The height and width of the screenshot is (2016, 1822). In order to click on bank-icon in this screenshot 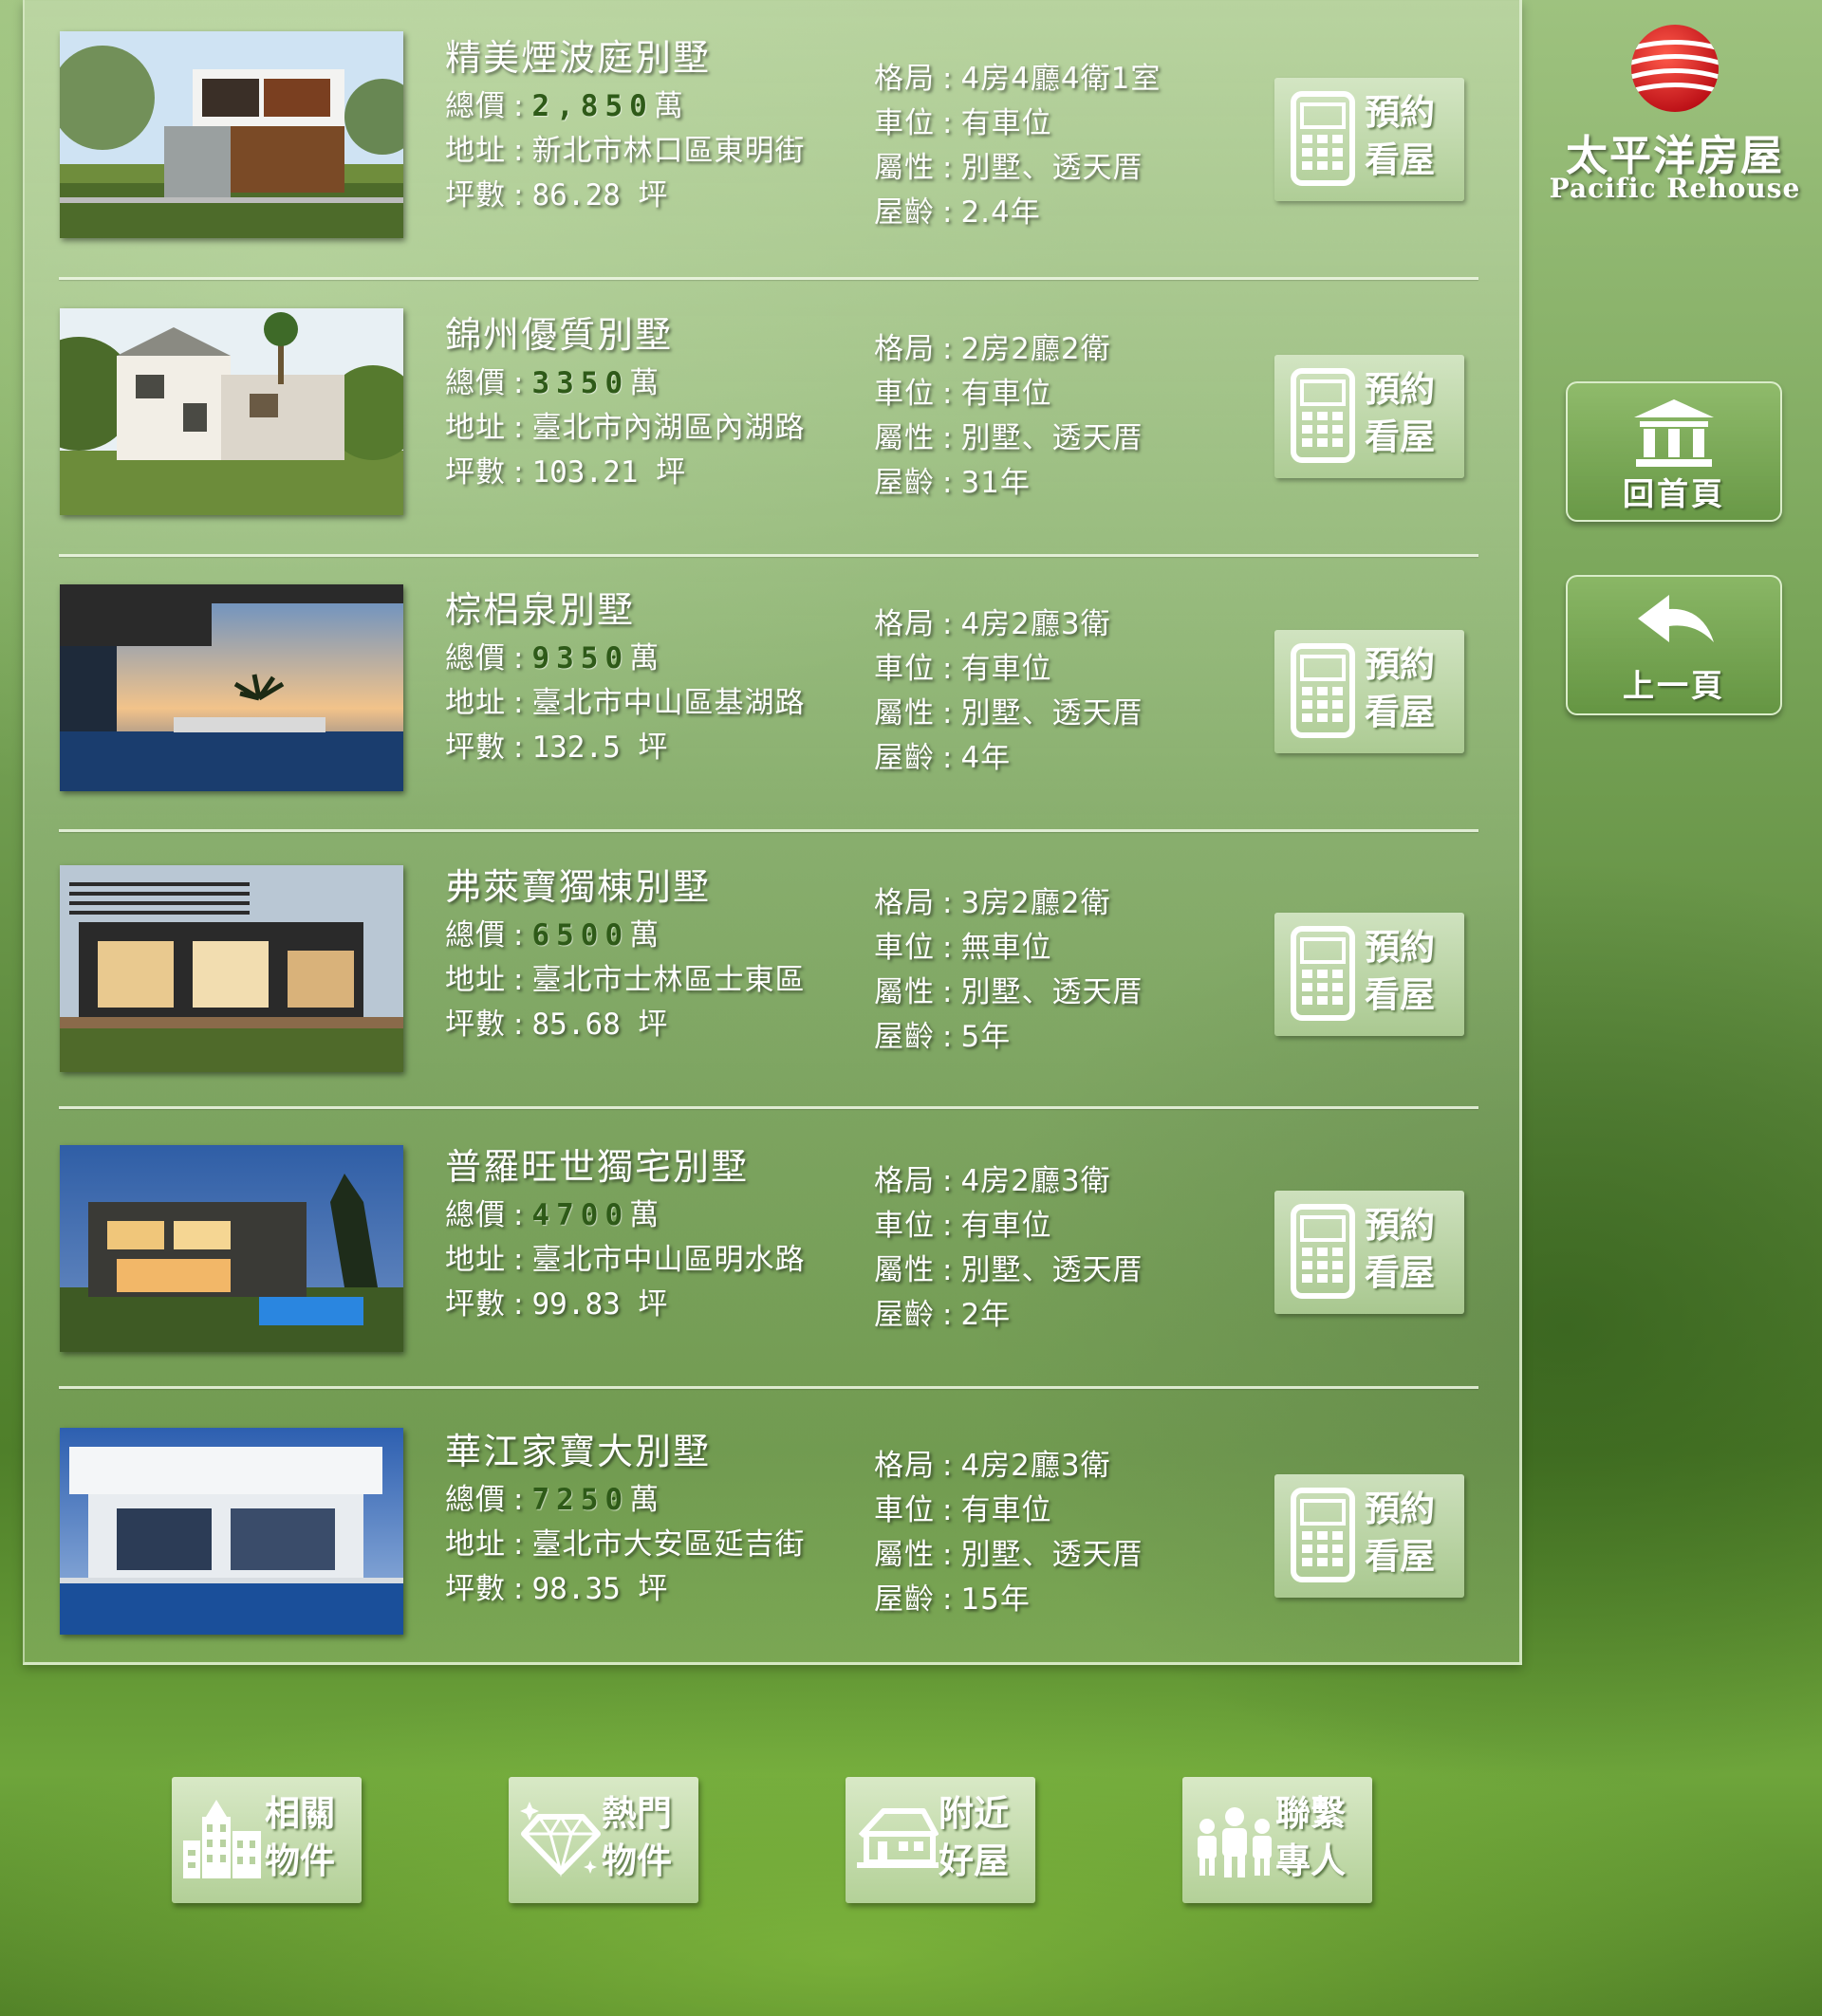, I will do `click(1674, 433)`.